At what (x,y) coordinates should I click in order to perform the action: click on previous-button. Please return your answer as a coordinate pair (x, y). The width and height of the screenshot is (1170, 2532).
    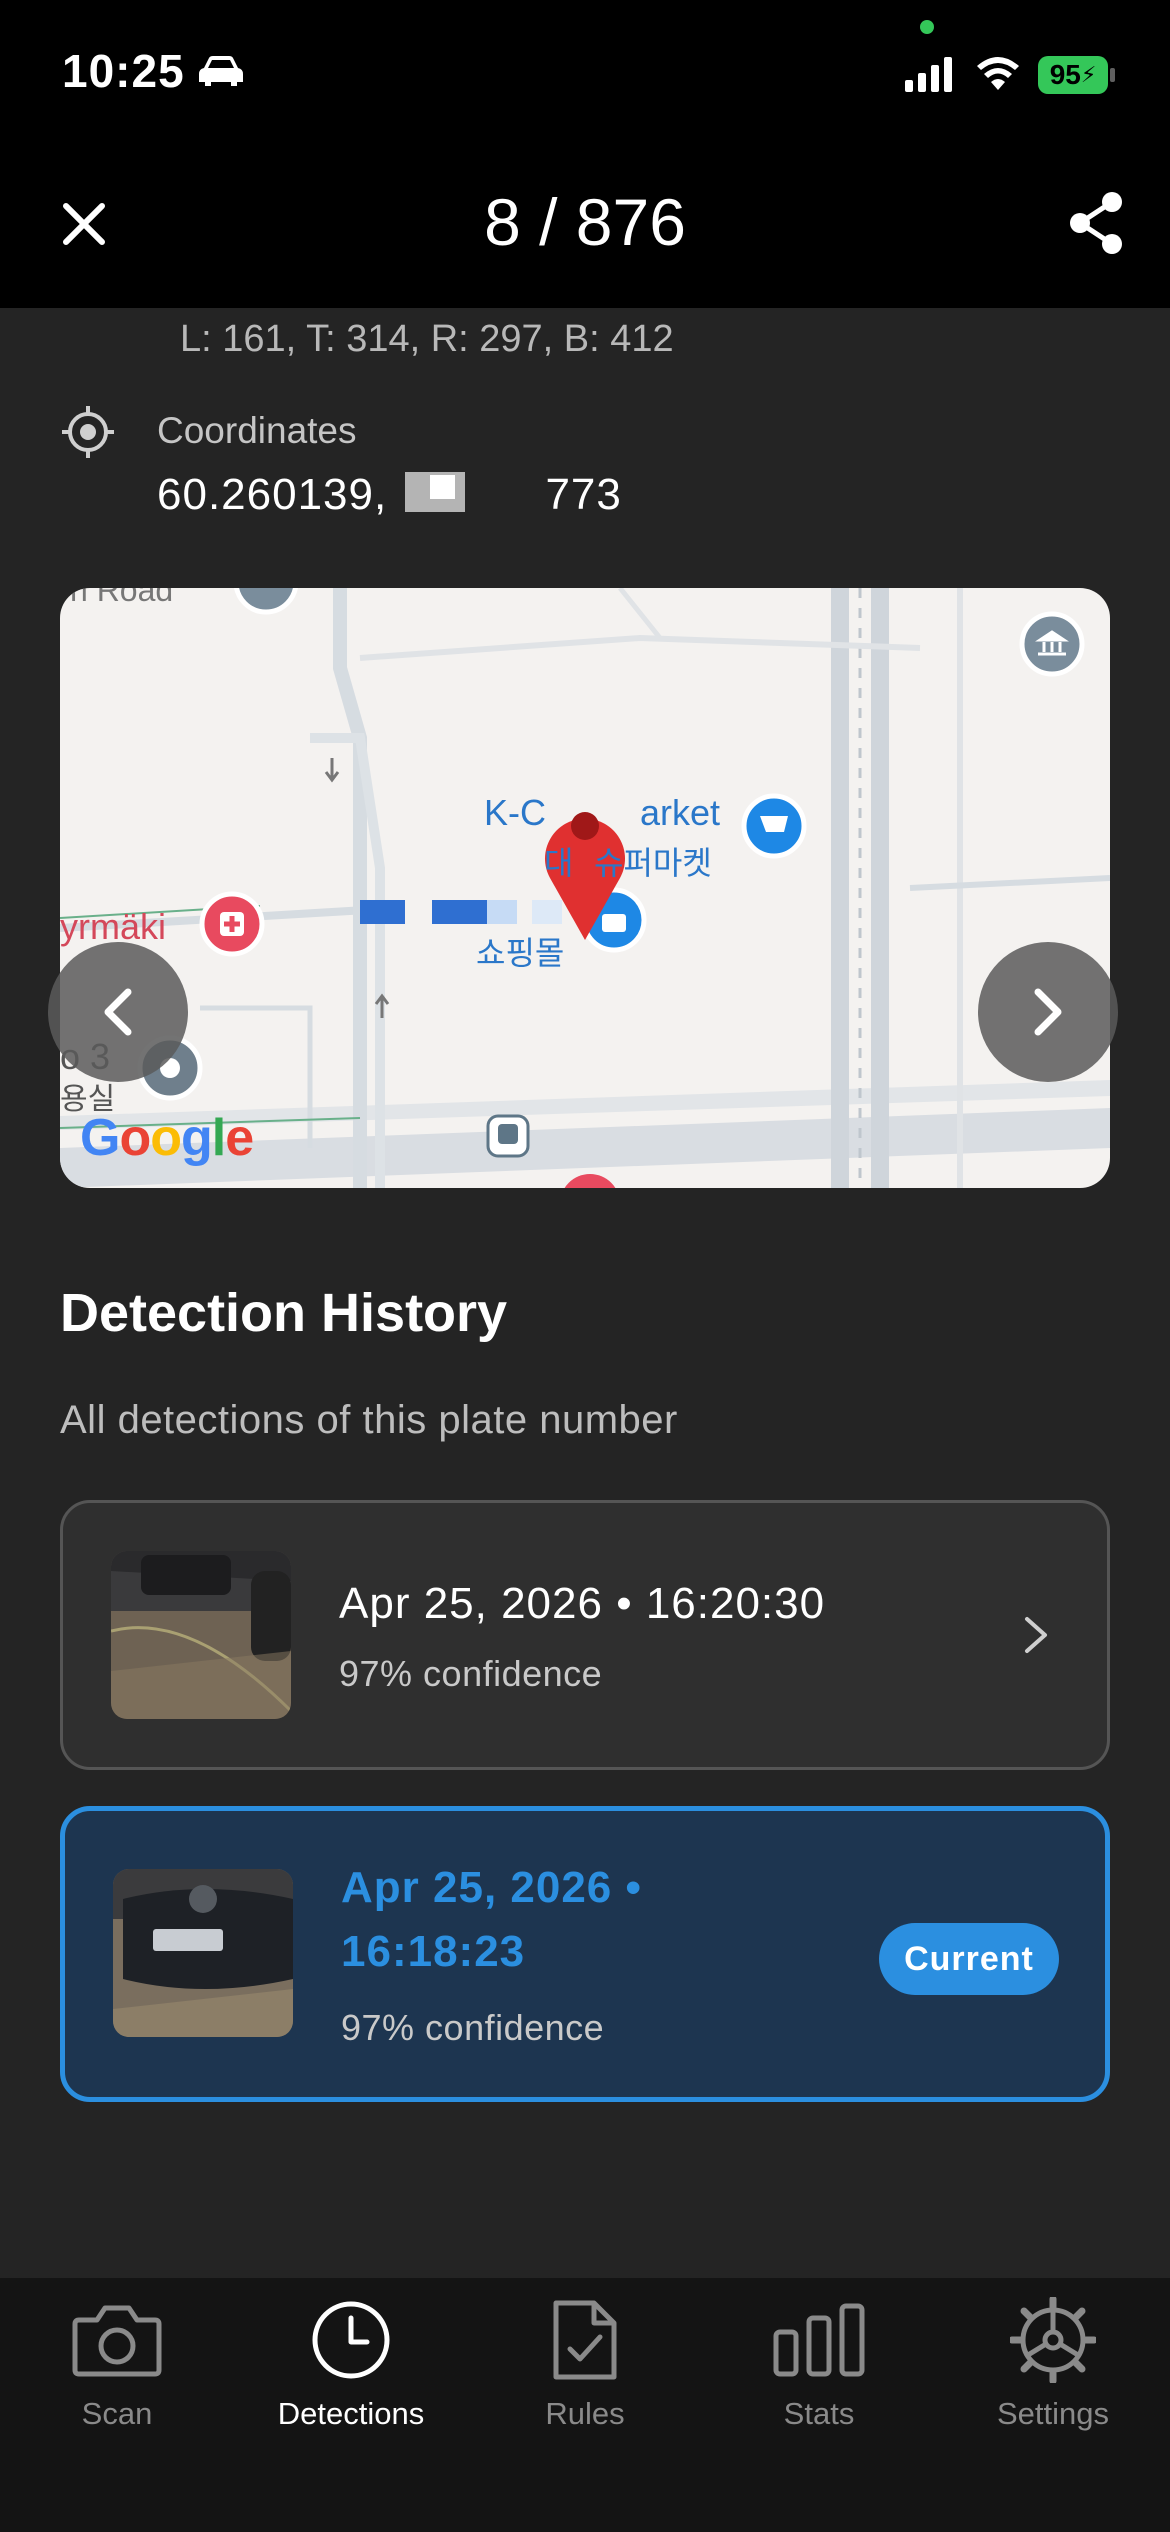
    Looking at the image, I should click on (118, 1012).